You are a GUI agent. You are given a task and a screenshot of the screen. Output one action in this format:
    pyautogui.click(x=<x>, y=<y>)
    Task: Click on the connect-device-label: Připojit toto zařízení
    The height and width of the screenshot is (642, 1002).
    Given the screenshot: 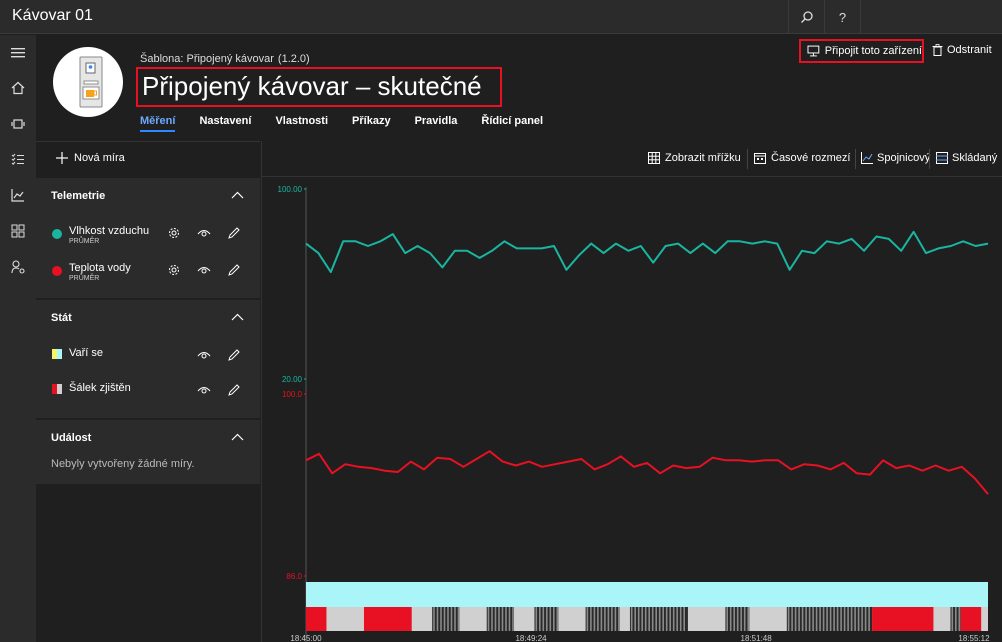 What is the action you would take?
    pyautogui.click(x=873, y=51)
    